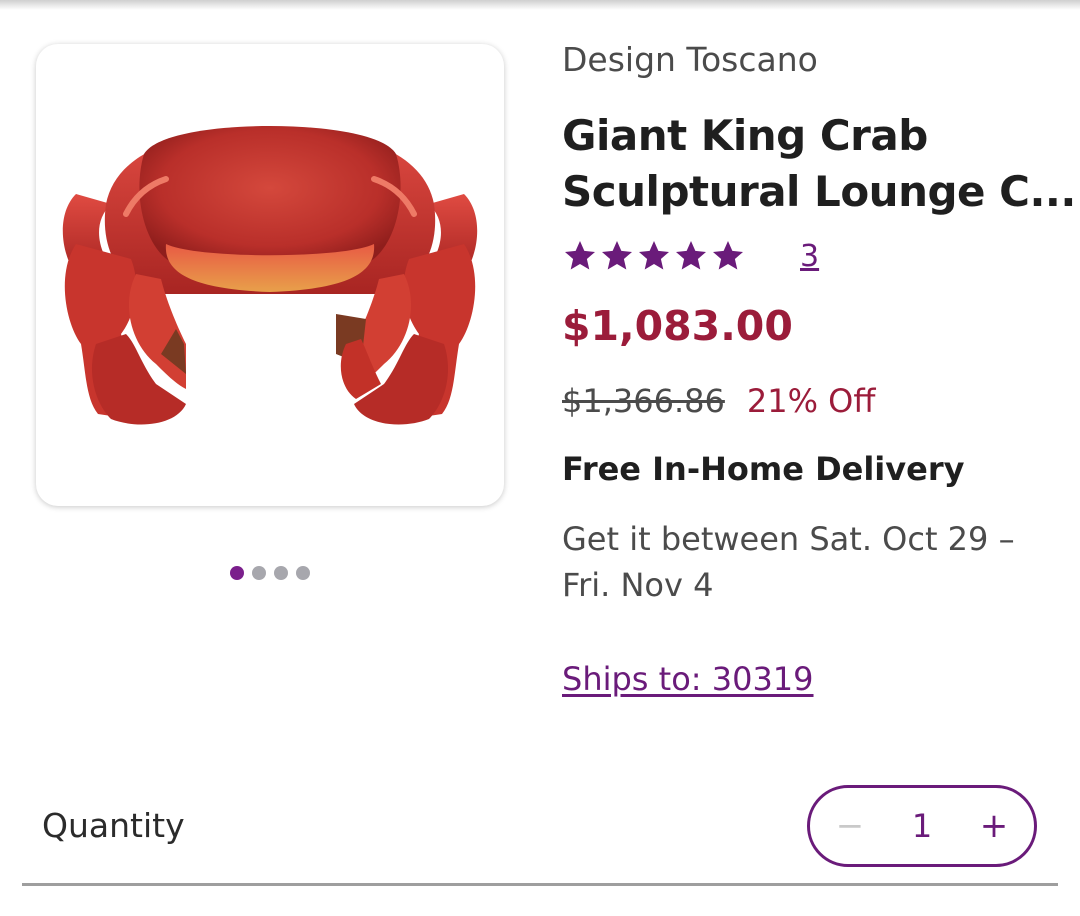 This screenshot has width=1080, height=916. I want to click on review-count-link: 3, so click(809, 256).